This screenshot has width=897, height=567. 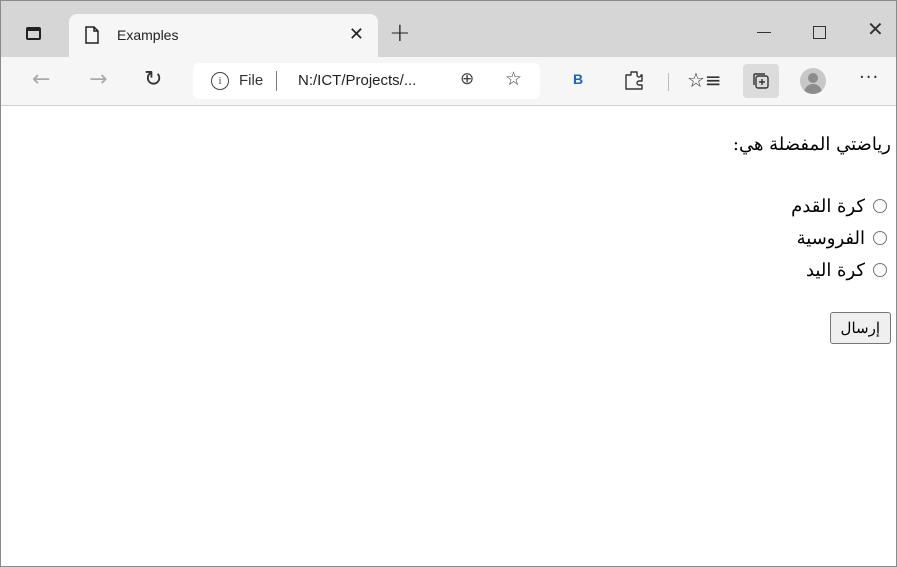 I want to click on radio-equestrian, so click(x=880, y=238).